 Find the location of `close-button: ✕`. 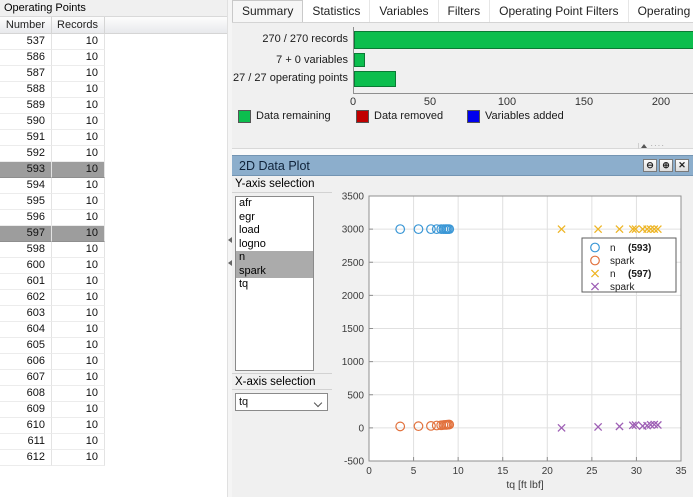

close-button: ✕ is located at coordinates (682, 165).